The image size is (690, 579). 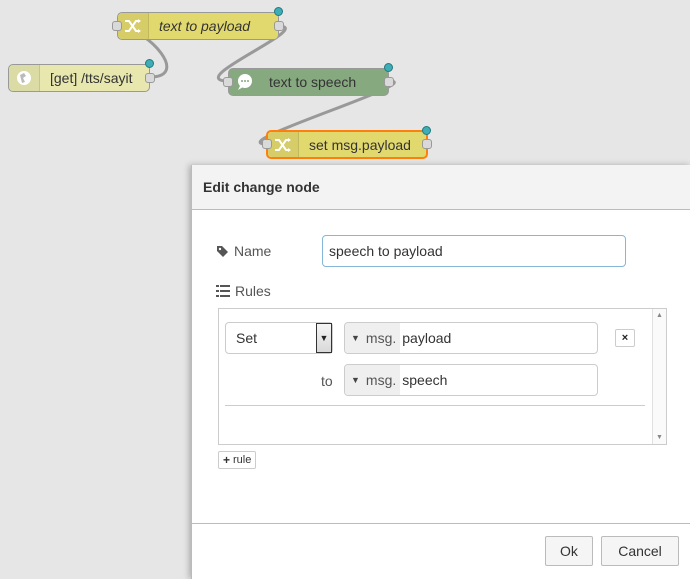 What do you see at coordinates (427, 338) in the screenshot?
I see `property-value: payload` at bounding box center [427, 338].